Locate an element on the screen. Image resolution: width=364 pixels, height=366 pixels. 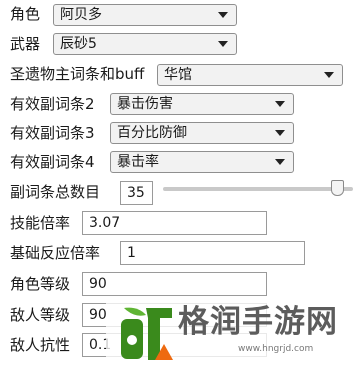
reaction-multiplier-input: 1 is located at coordinates (212, 253).